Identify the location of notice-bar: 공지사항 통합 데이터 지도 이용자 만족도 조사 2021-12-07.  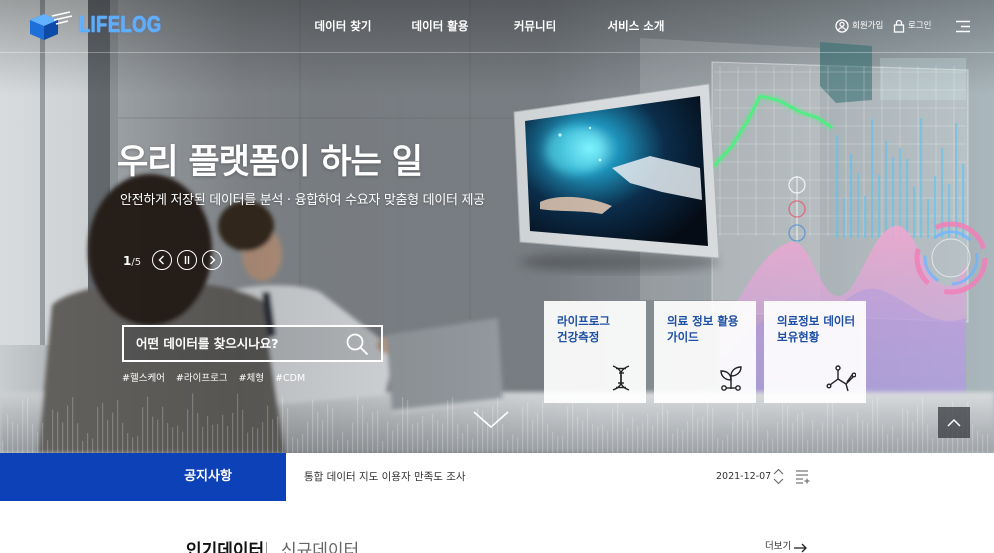
(497, 477).